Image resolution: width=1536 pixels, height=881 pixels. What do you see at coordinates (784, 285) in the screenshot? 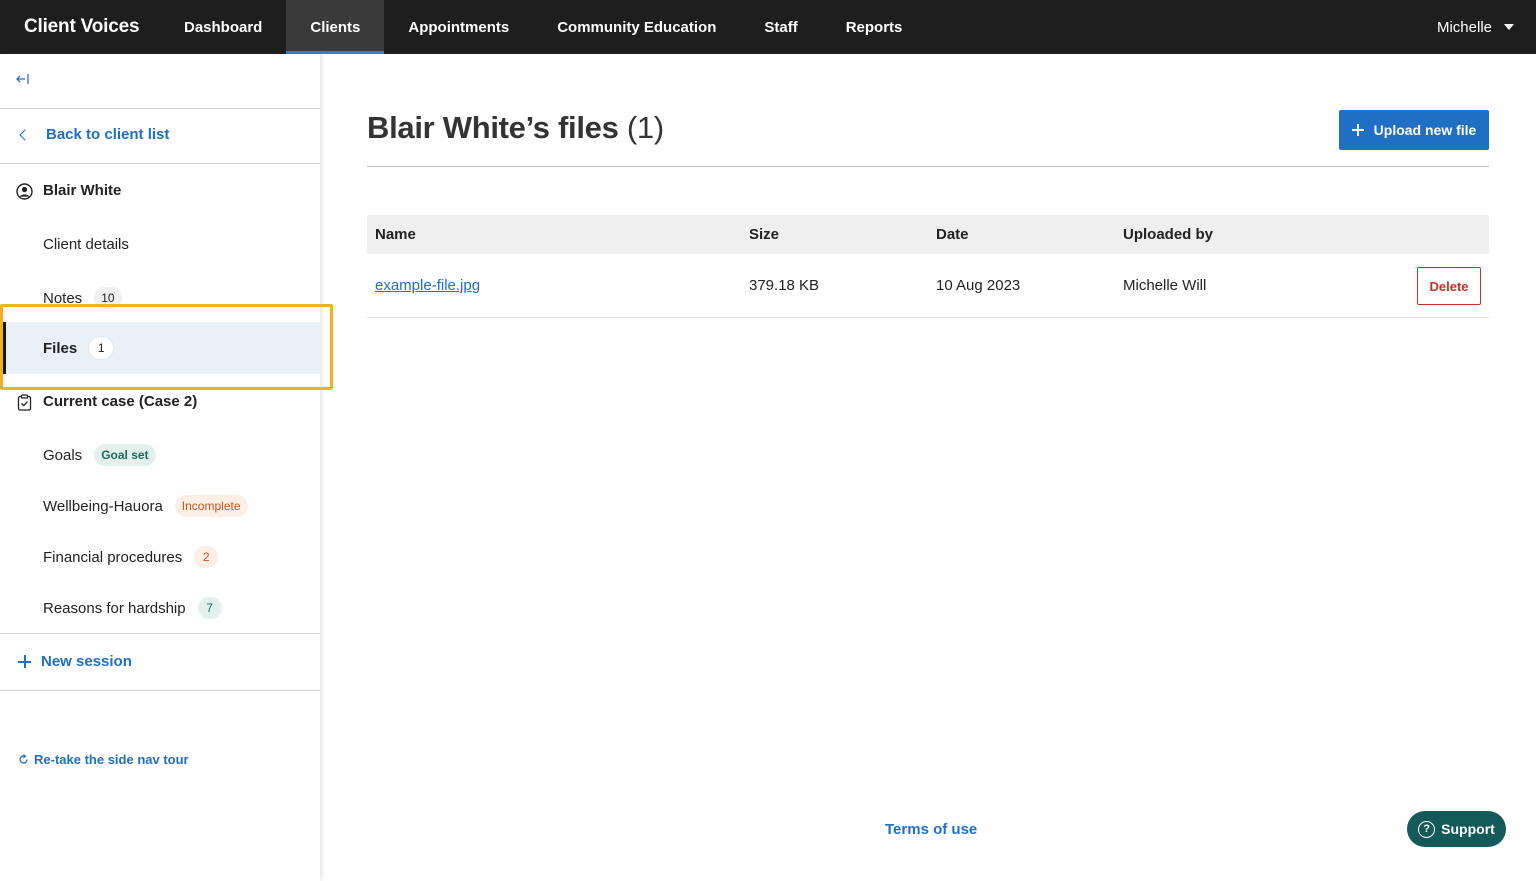
I see `file-size: 379.18 KB` at bounding box center [784, 285].